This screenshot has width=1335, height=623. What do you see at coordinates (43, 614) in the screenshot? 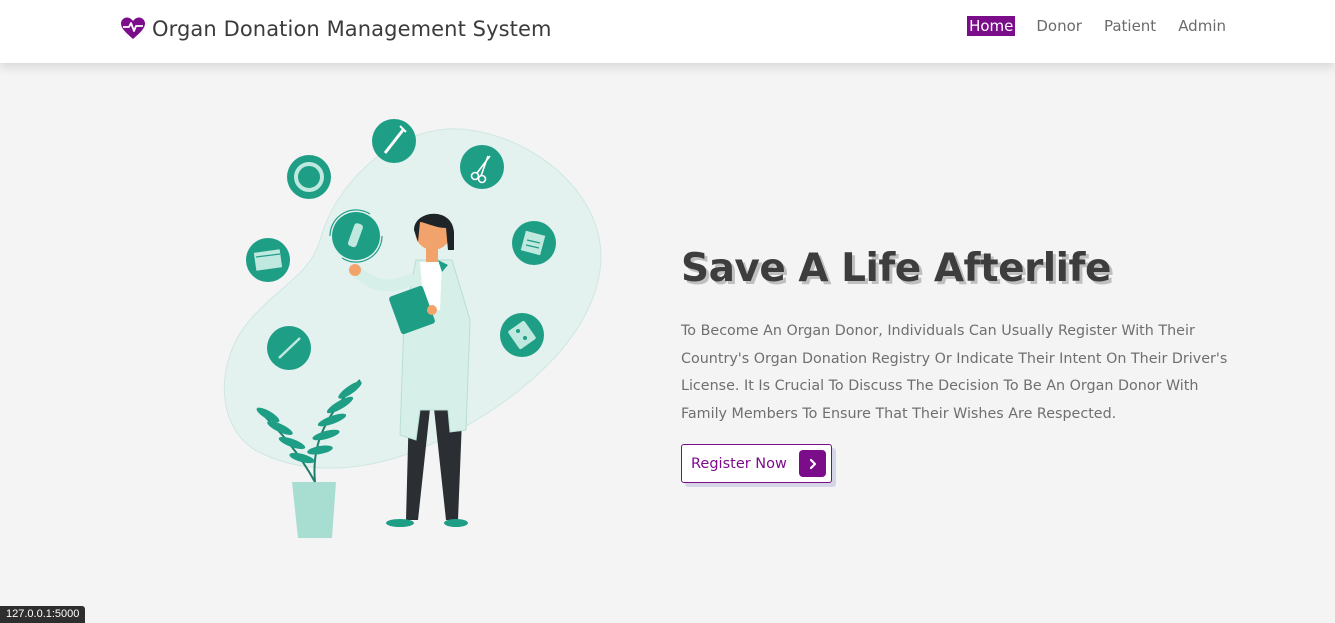
I see `status-bar-url: 127.0.0.1:5000` at bounding box center [43, 614].